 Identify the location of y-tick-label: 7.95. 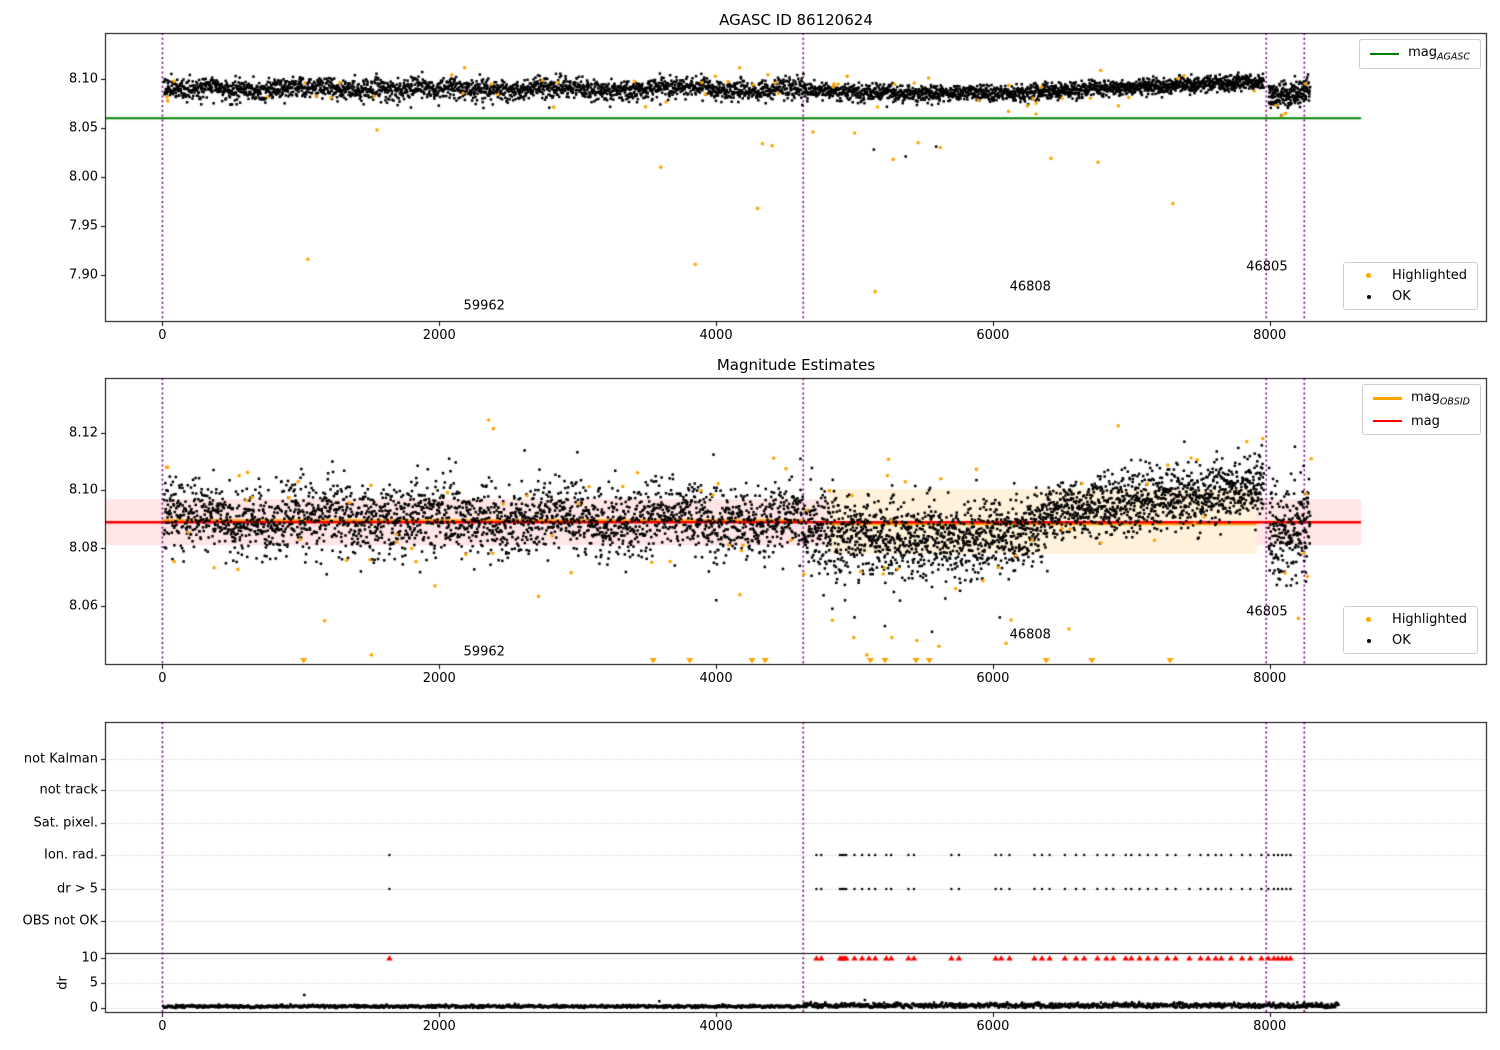
(83, 226).